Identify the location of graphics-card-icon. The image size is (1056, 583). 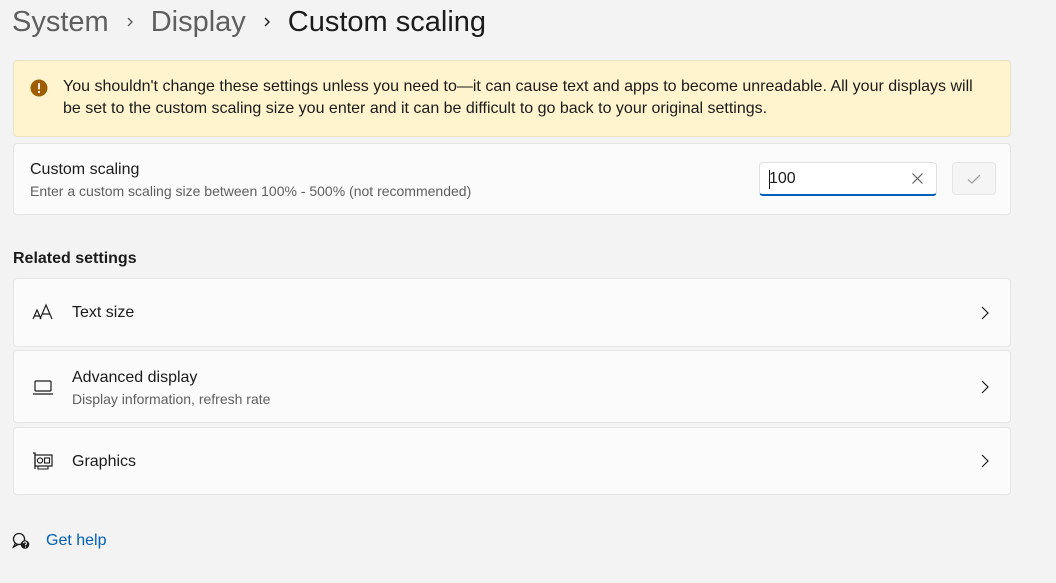
(43, 461).